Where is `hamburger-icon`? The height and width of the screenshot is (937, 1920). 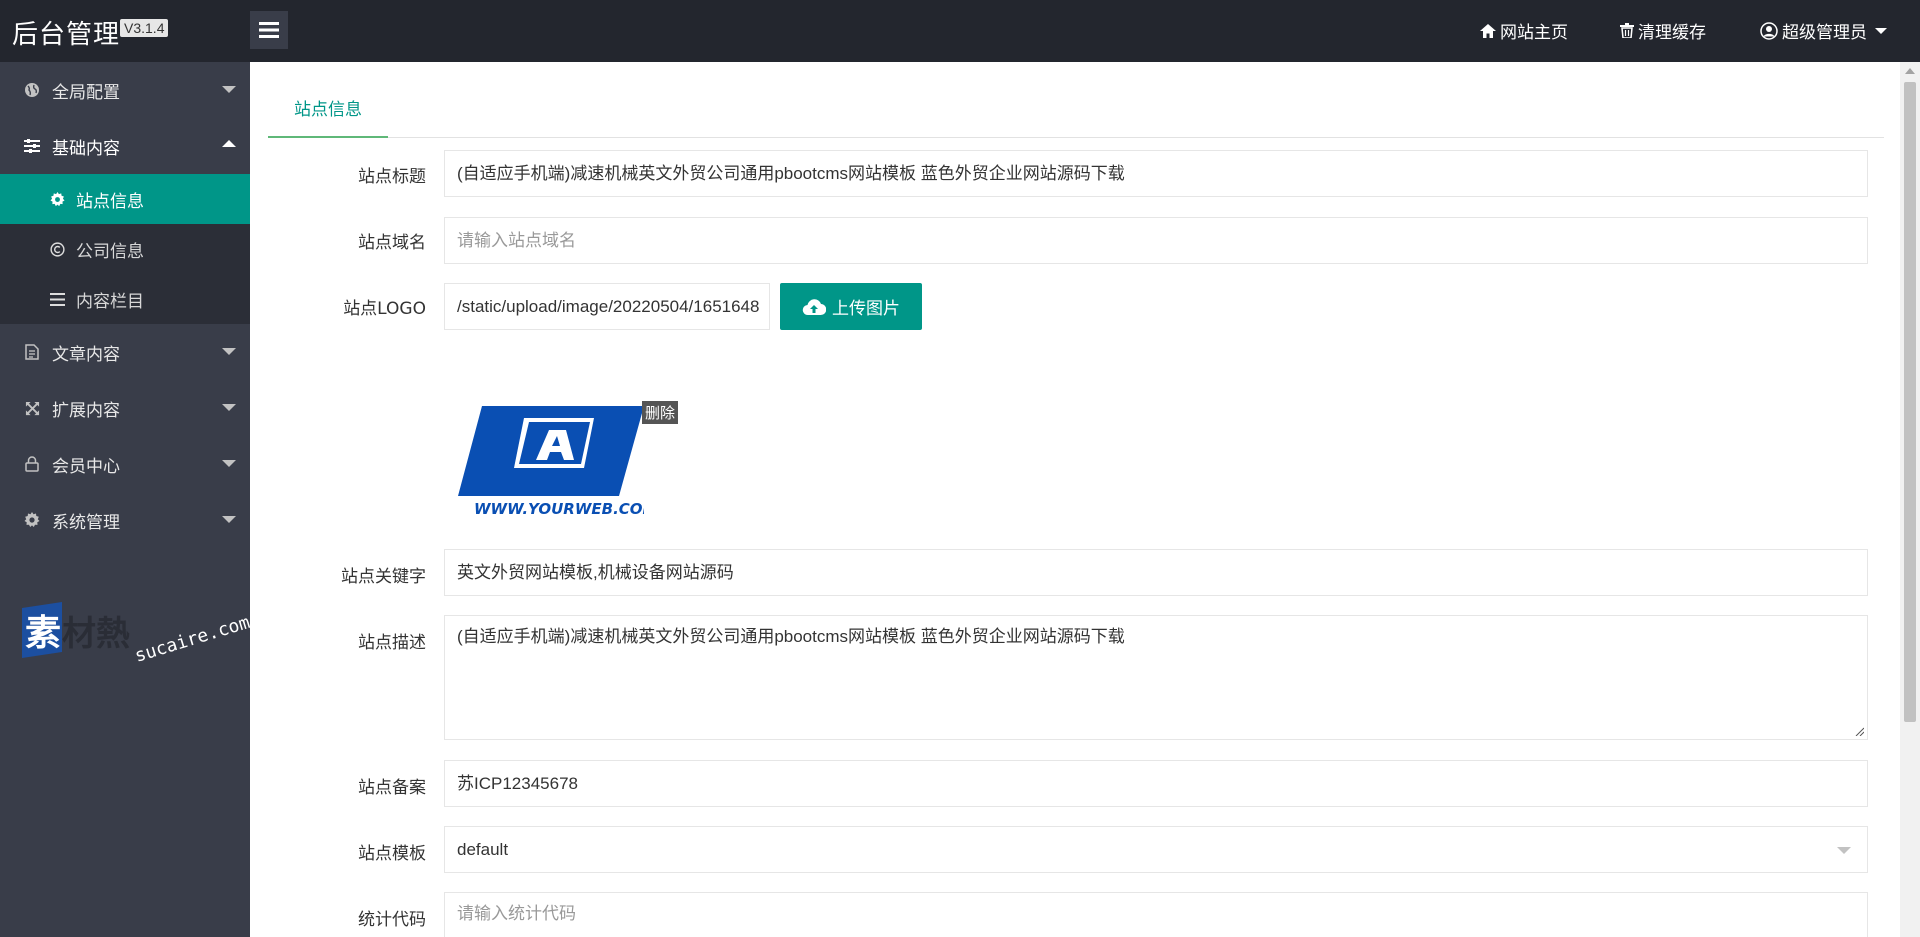 hamburger-icon is located at coordinates (269, 30).